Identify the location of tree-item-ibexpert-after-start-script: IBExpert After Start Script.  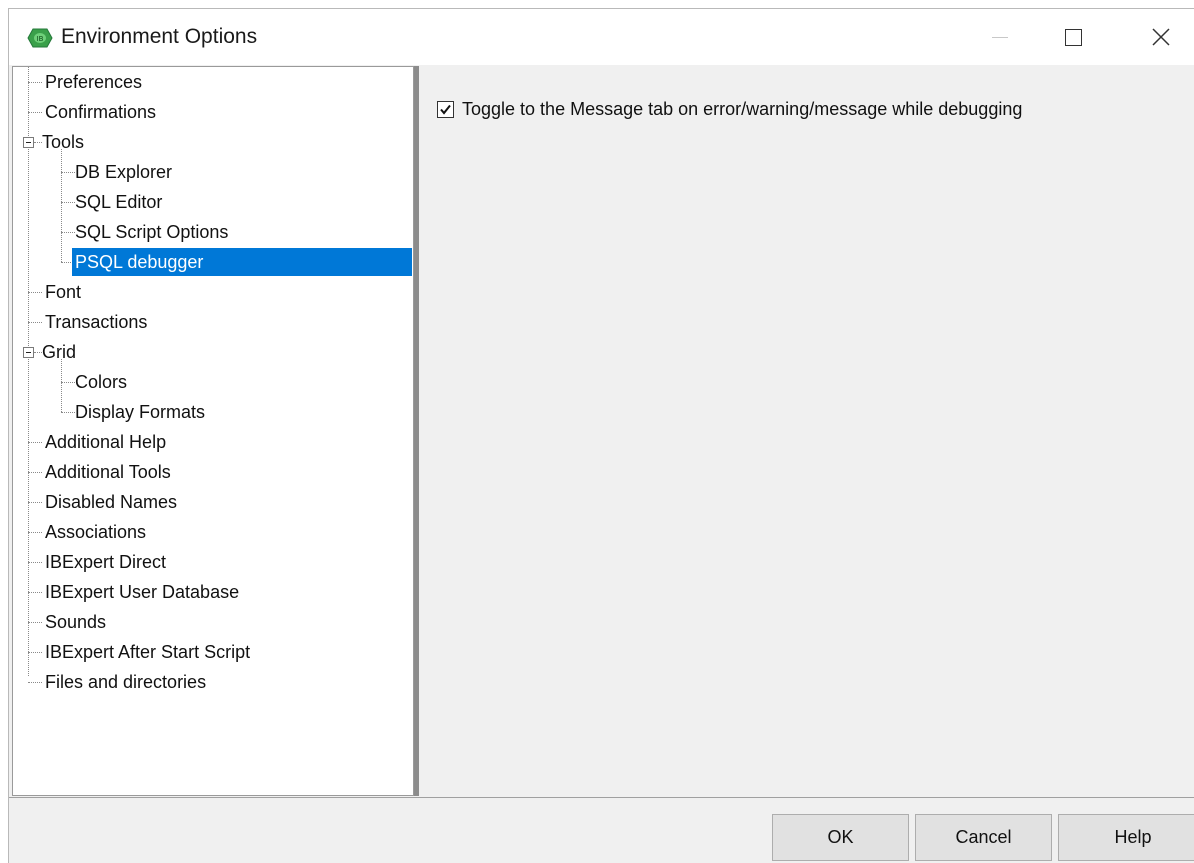
(147, 652).